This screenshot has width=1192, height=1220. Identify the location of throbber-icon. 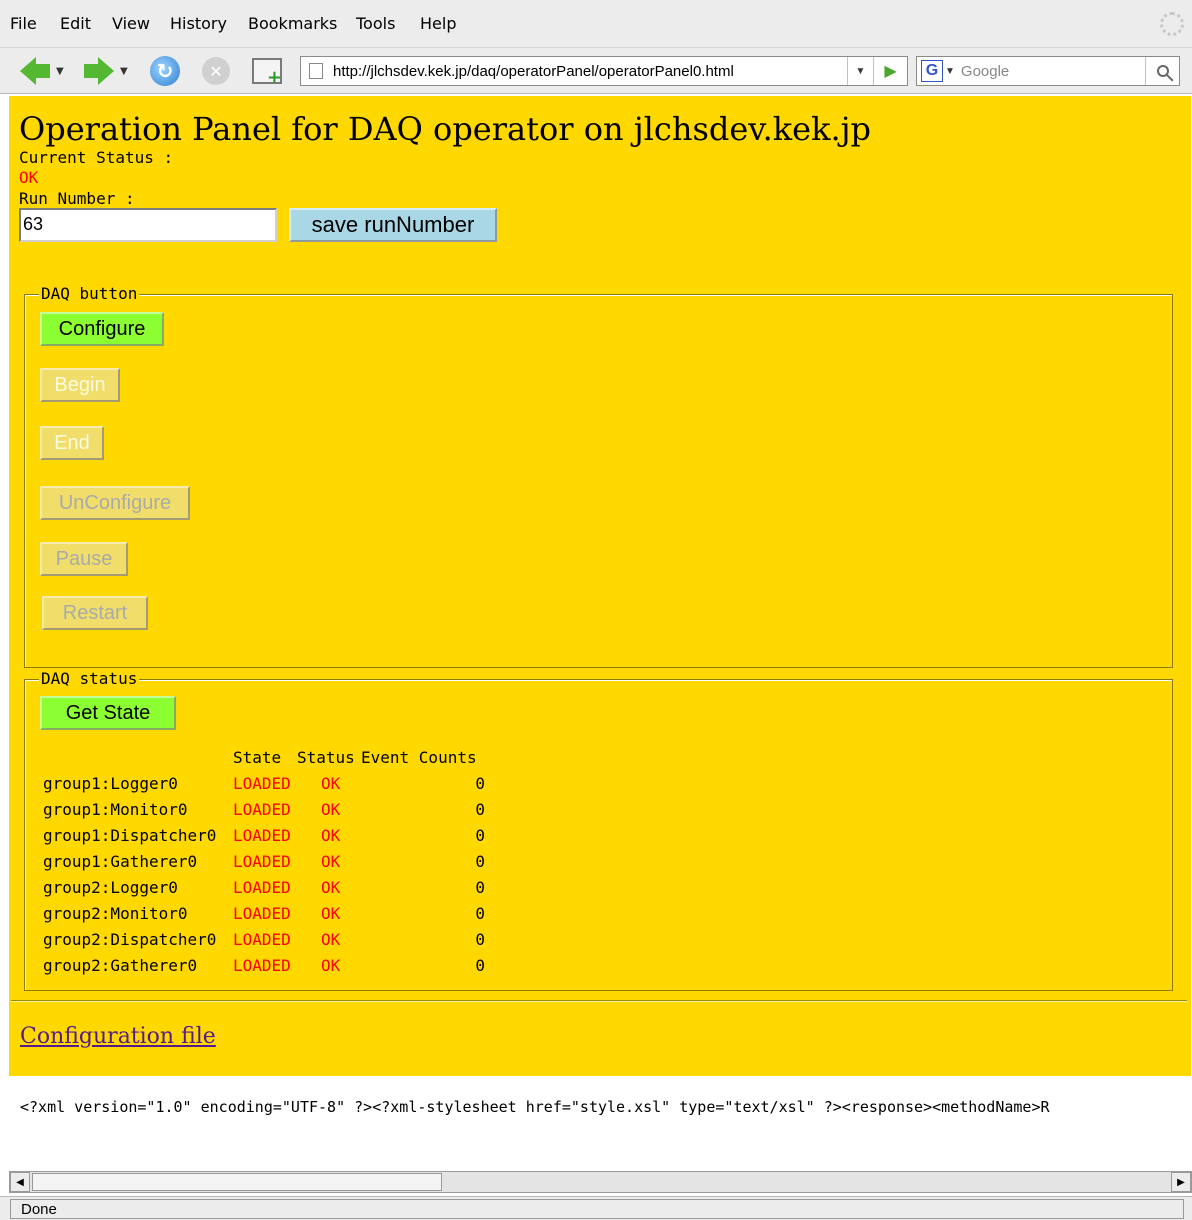
(1172, 24).